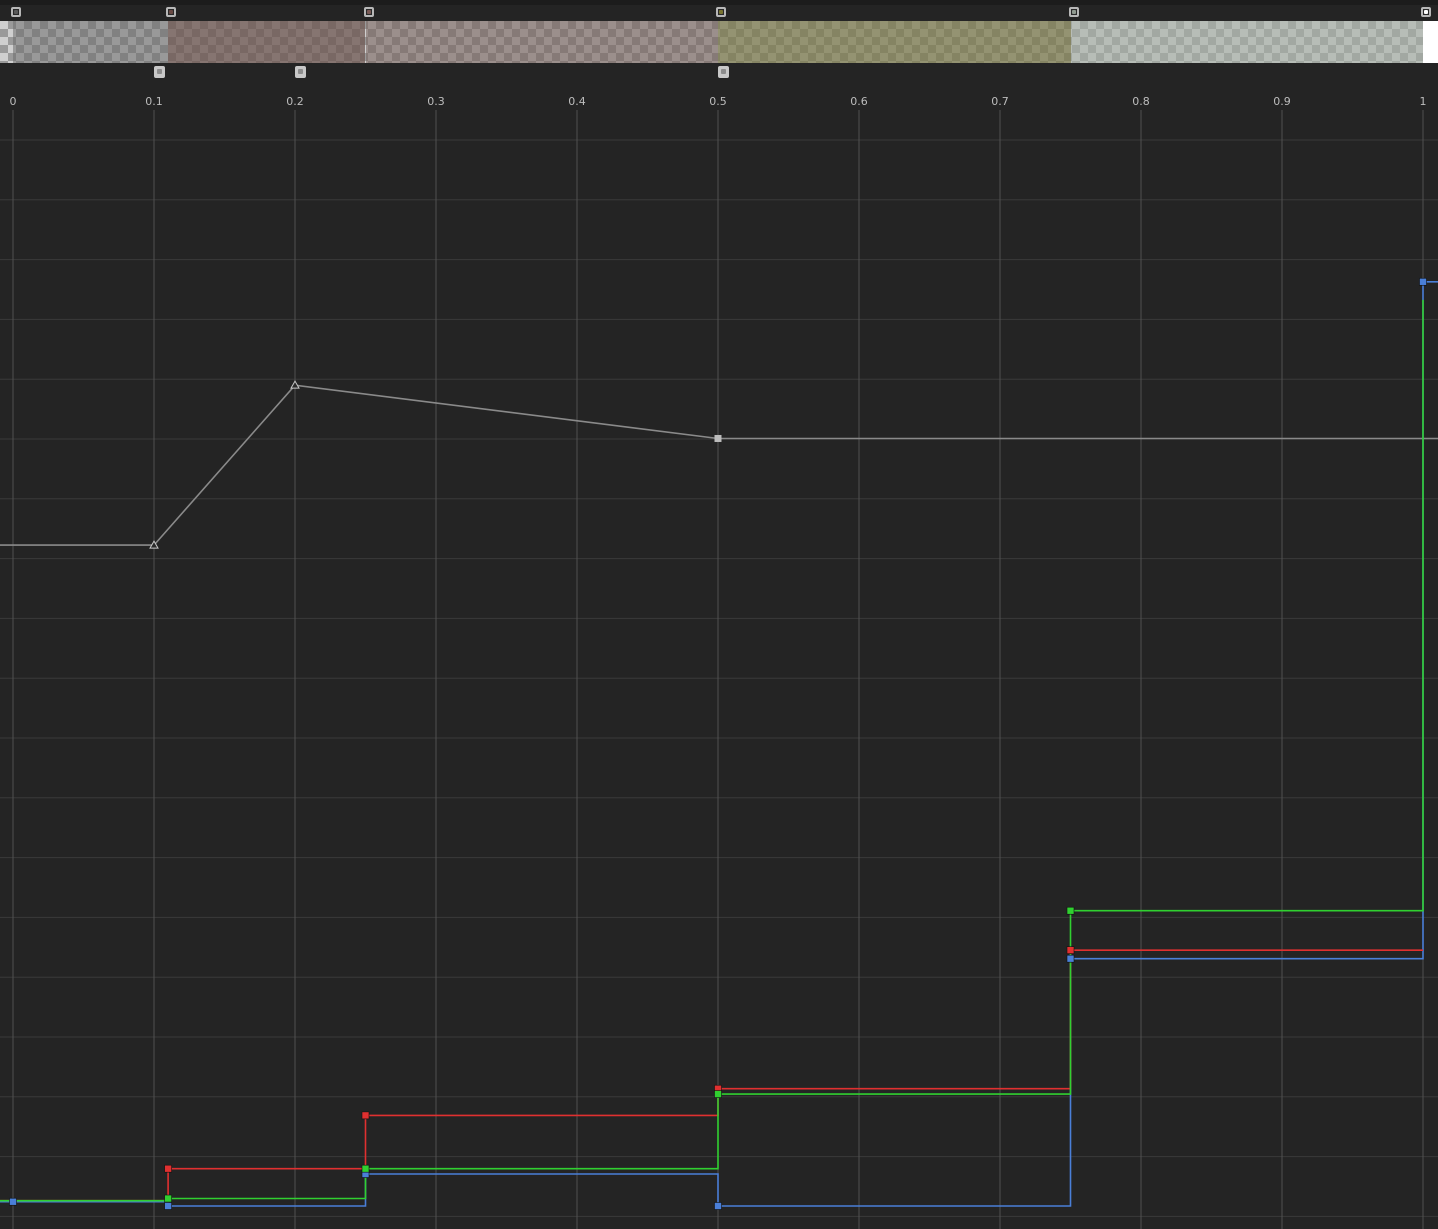 The height and width of the screenshot is (1229, 1438). I want to click on x-tick-label: 0.8, so click(1141, 101).